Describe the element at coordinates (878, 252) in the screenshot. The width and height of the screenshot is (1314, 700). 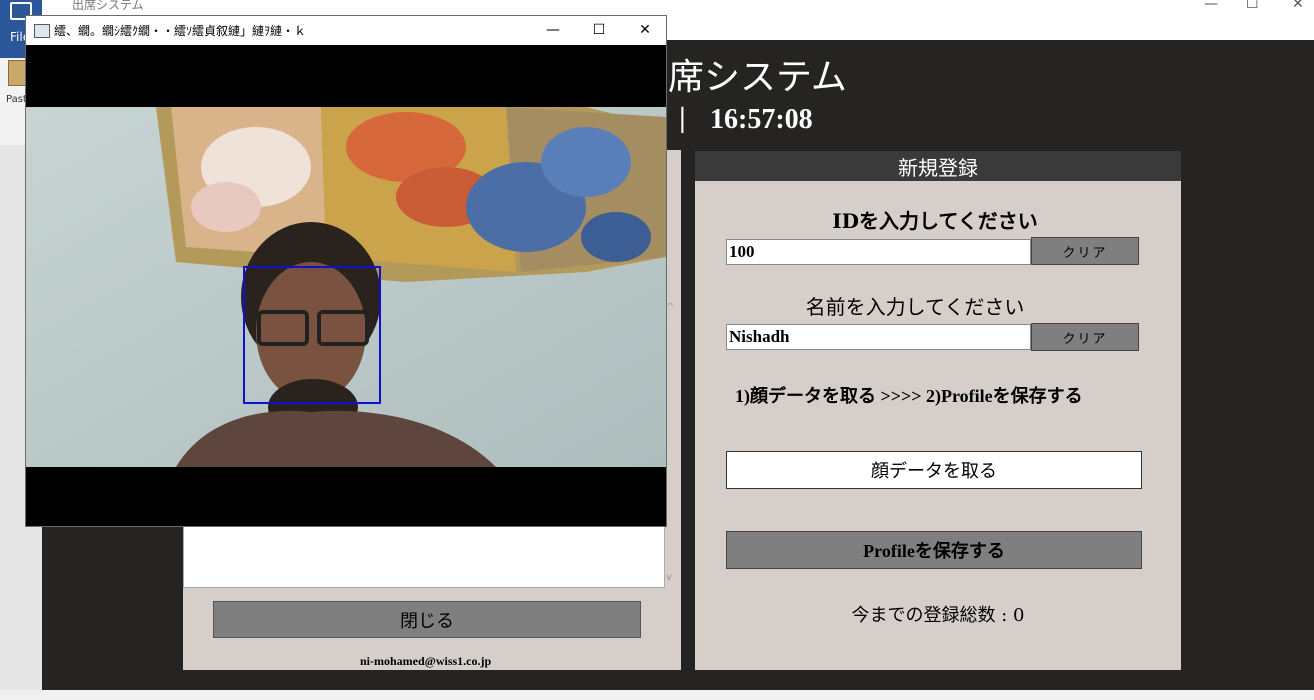
I see `id-input: 100` at that location.